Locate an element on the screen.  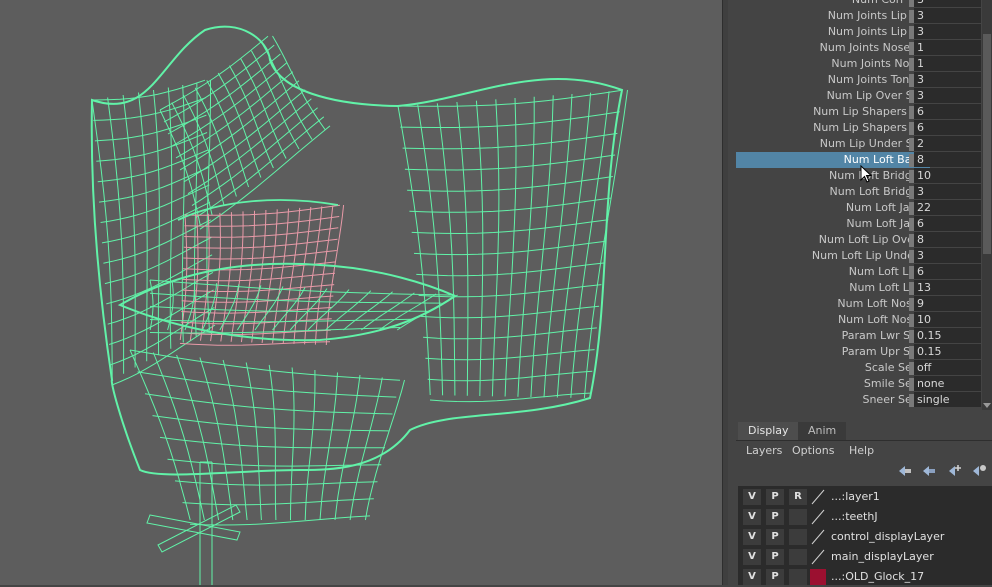
attribute-row: Num Loft Jaw U 22 is located at coordinates (856, 208).